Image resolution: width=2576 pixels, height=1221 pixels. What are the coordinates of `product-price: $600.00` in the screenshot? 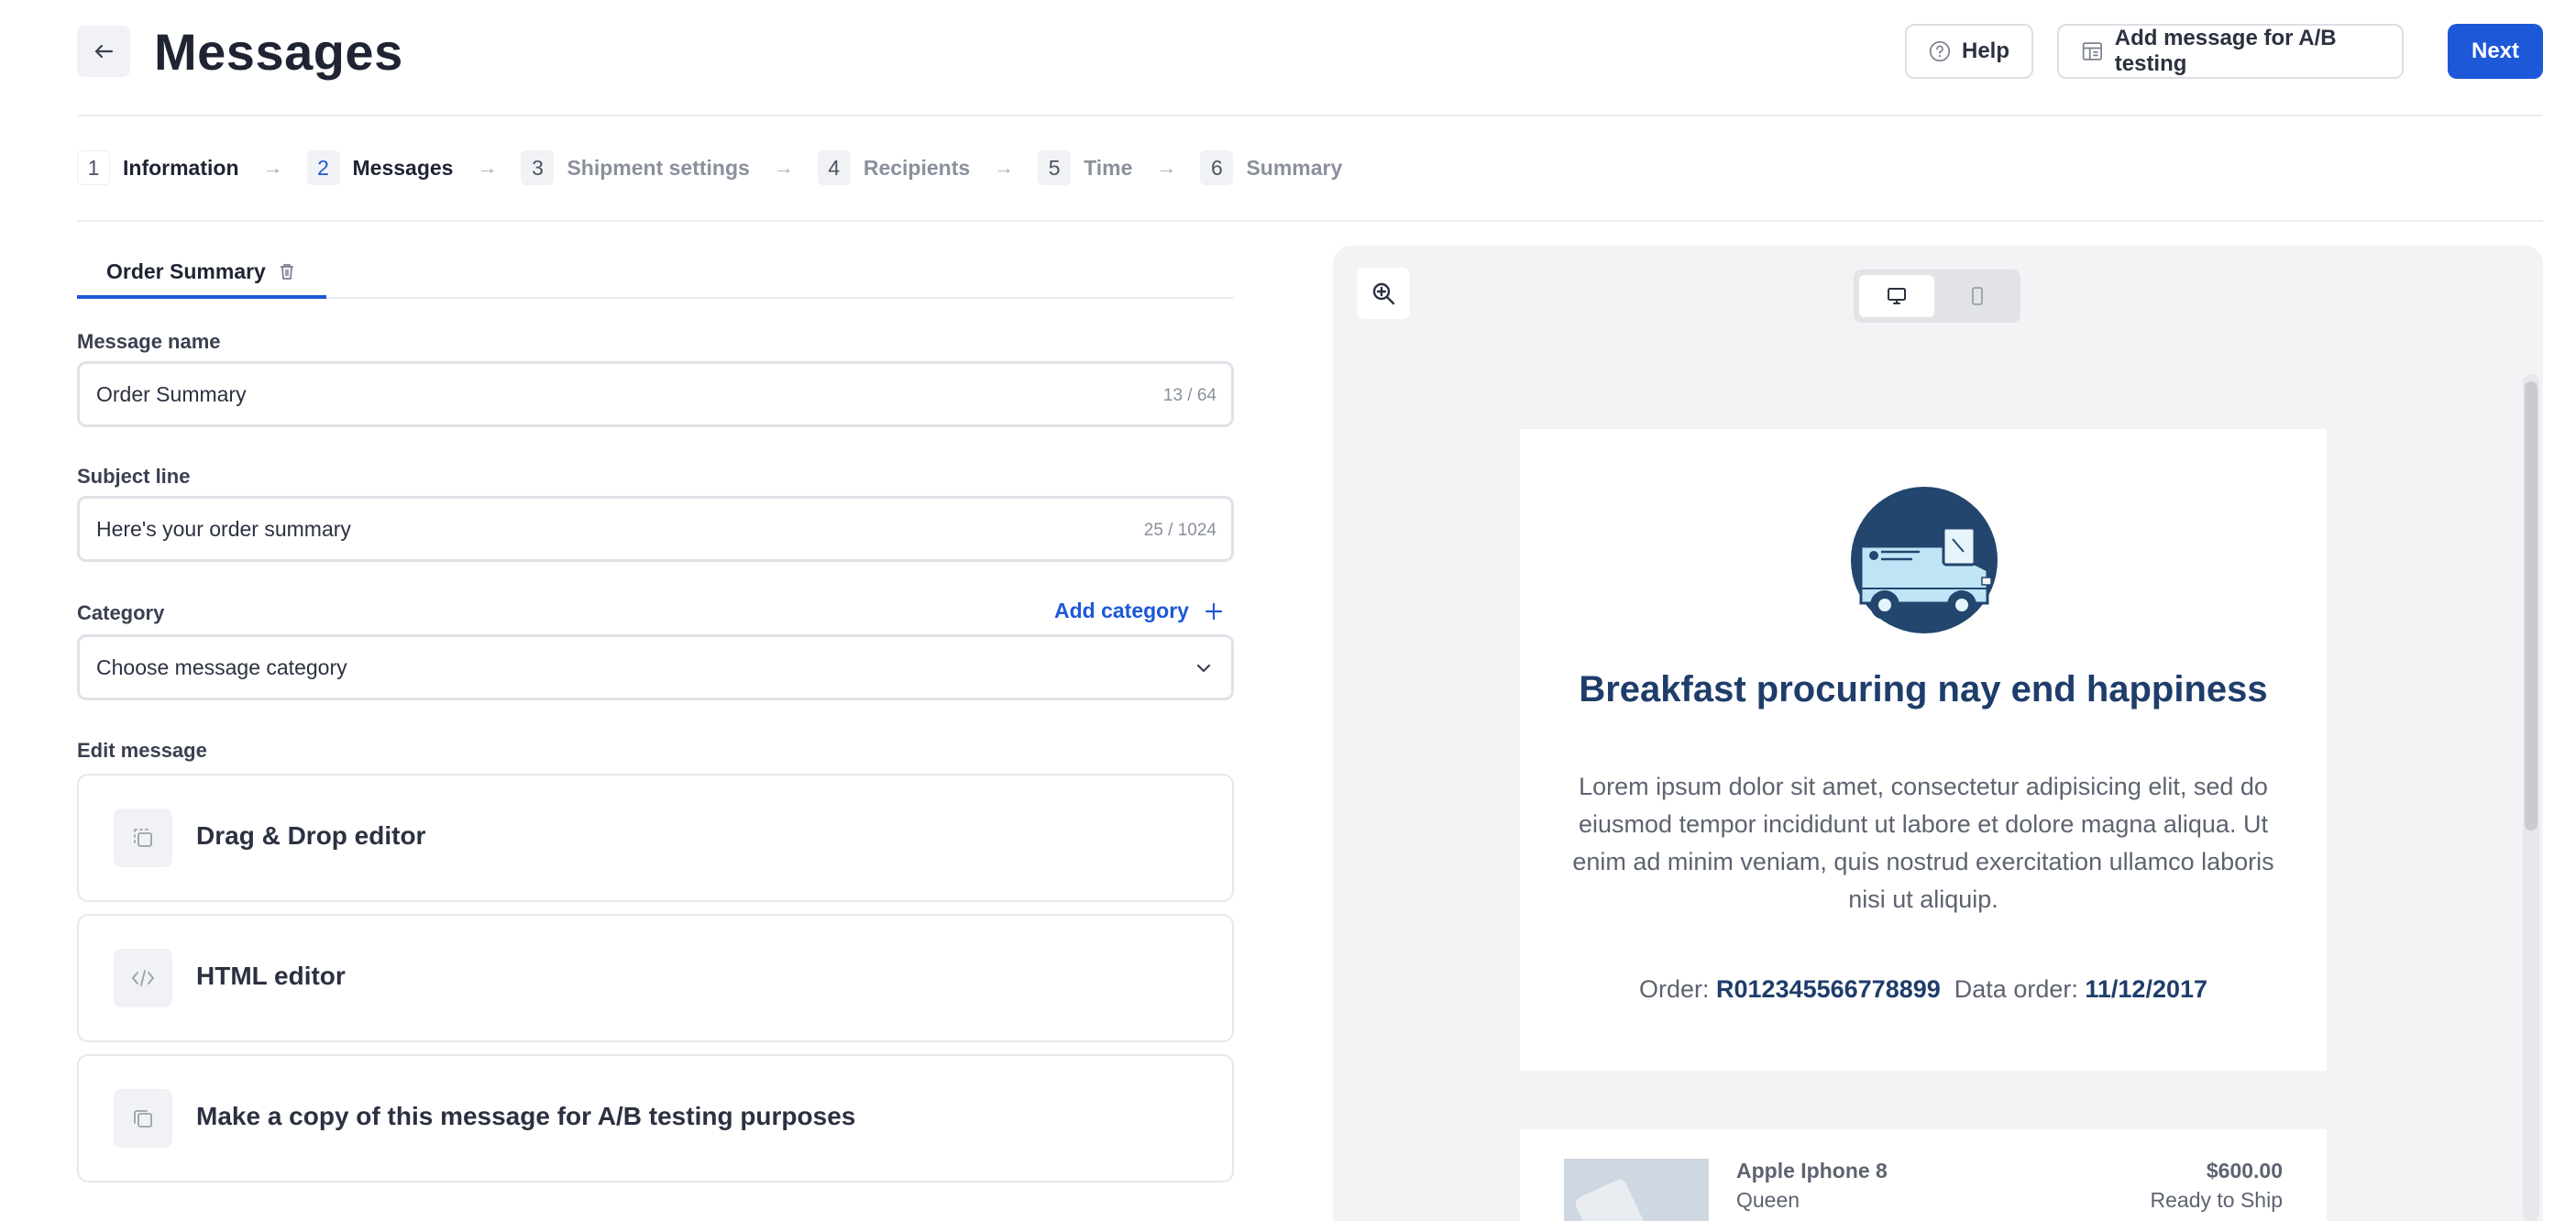 It's located at (2245, 1170).